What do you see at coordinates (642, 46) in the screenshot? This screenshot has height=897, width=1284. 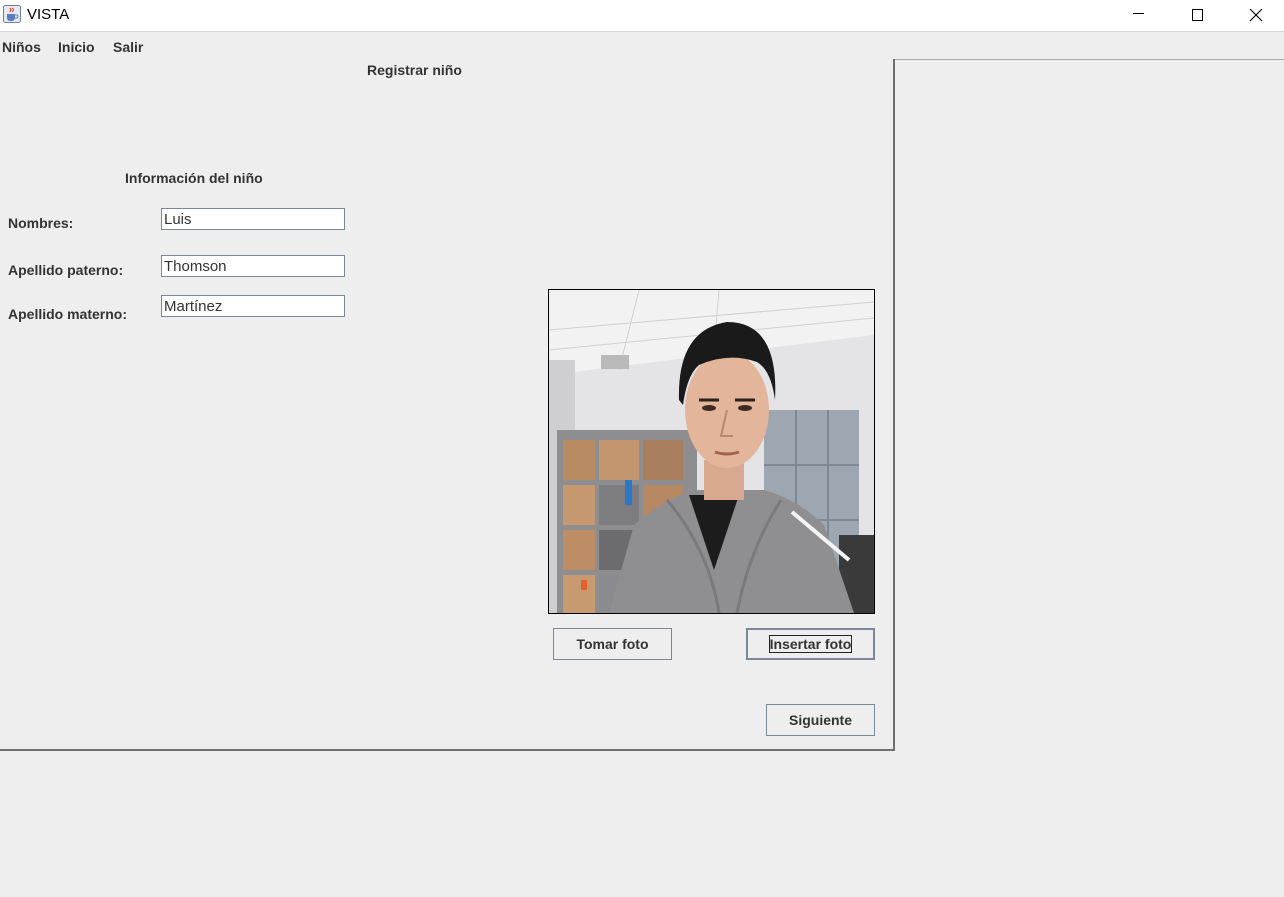 I see `menu-bar: Niños Inicio Salir` at bounding box center [642, 46].